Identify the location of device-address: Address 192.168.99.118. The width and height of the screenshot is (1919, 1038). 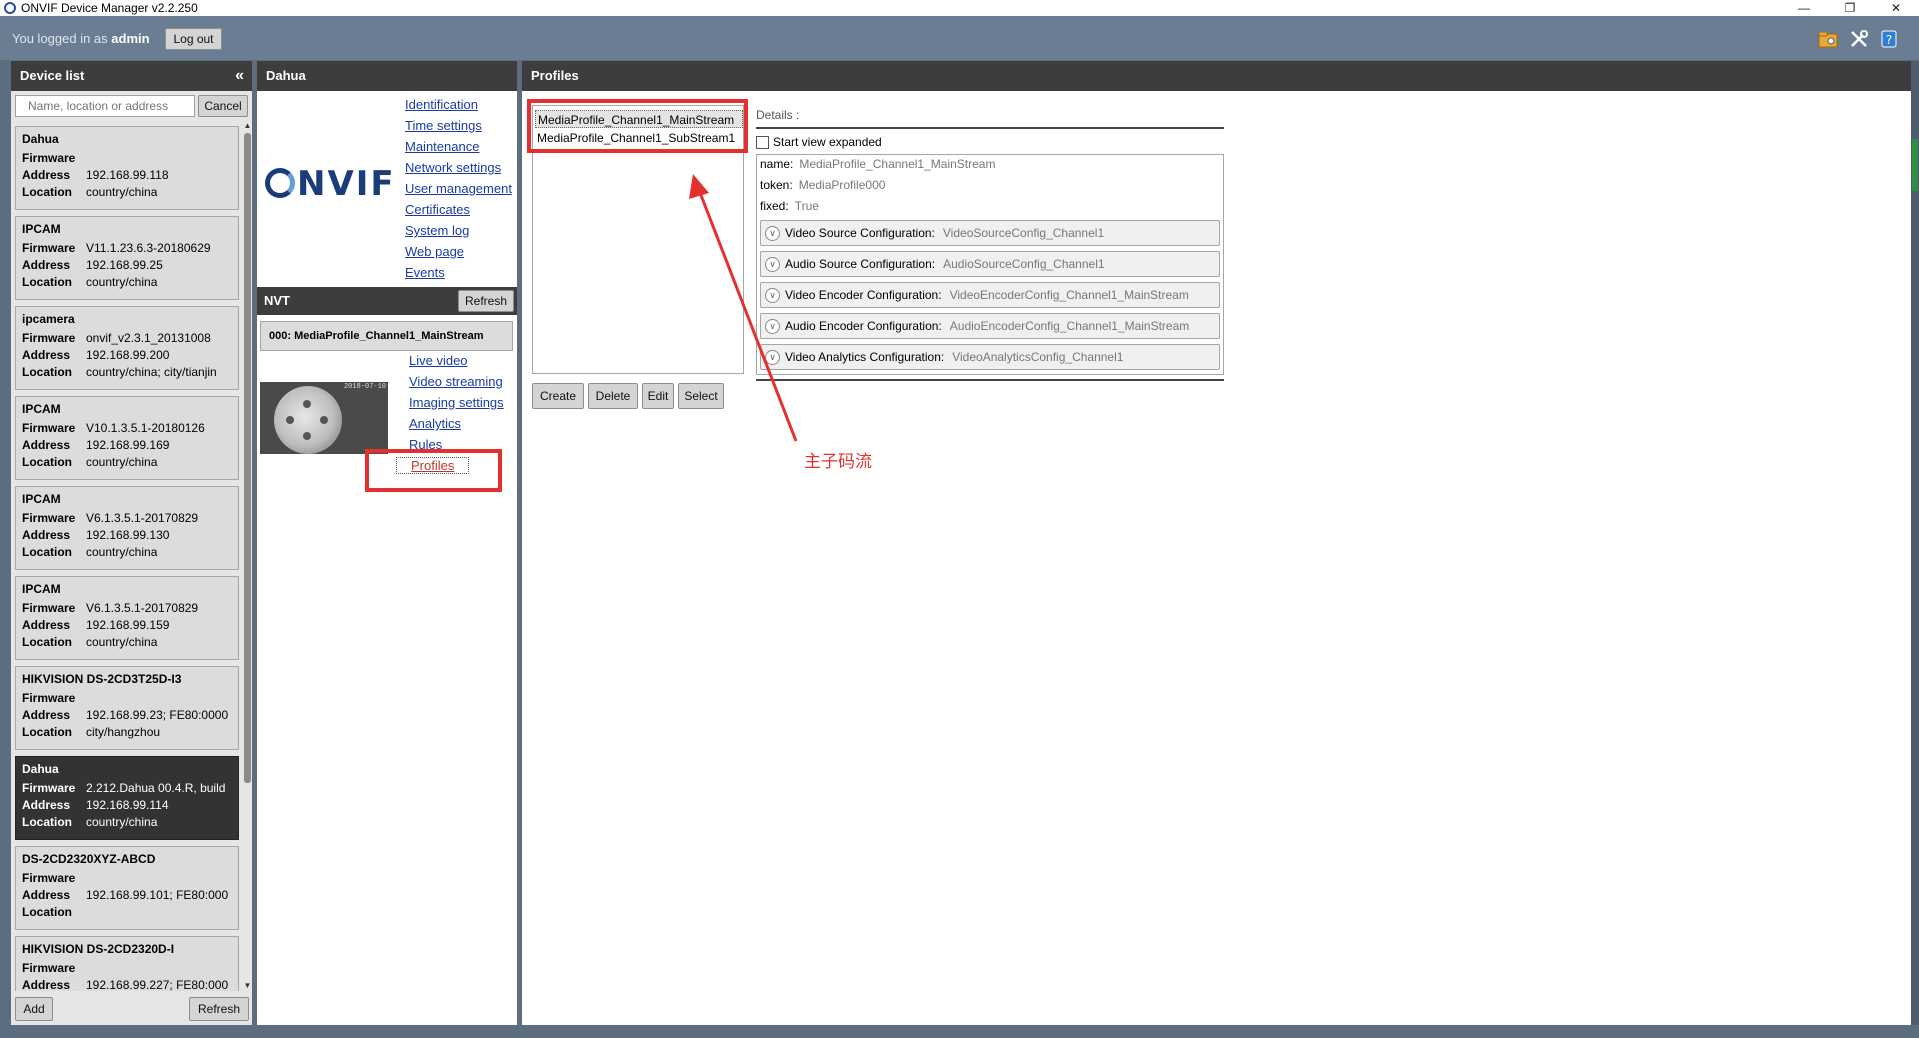
(95, 175).